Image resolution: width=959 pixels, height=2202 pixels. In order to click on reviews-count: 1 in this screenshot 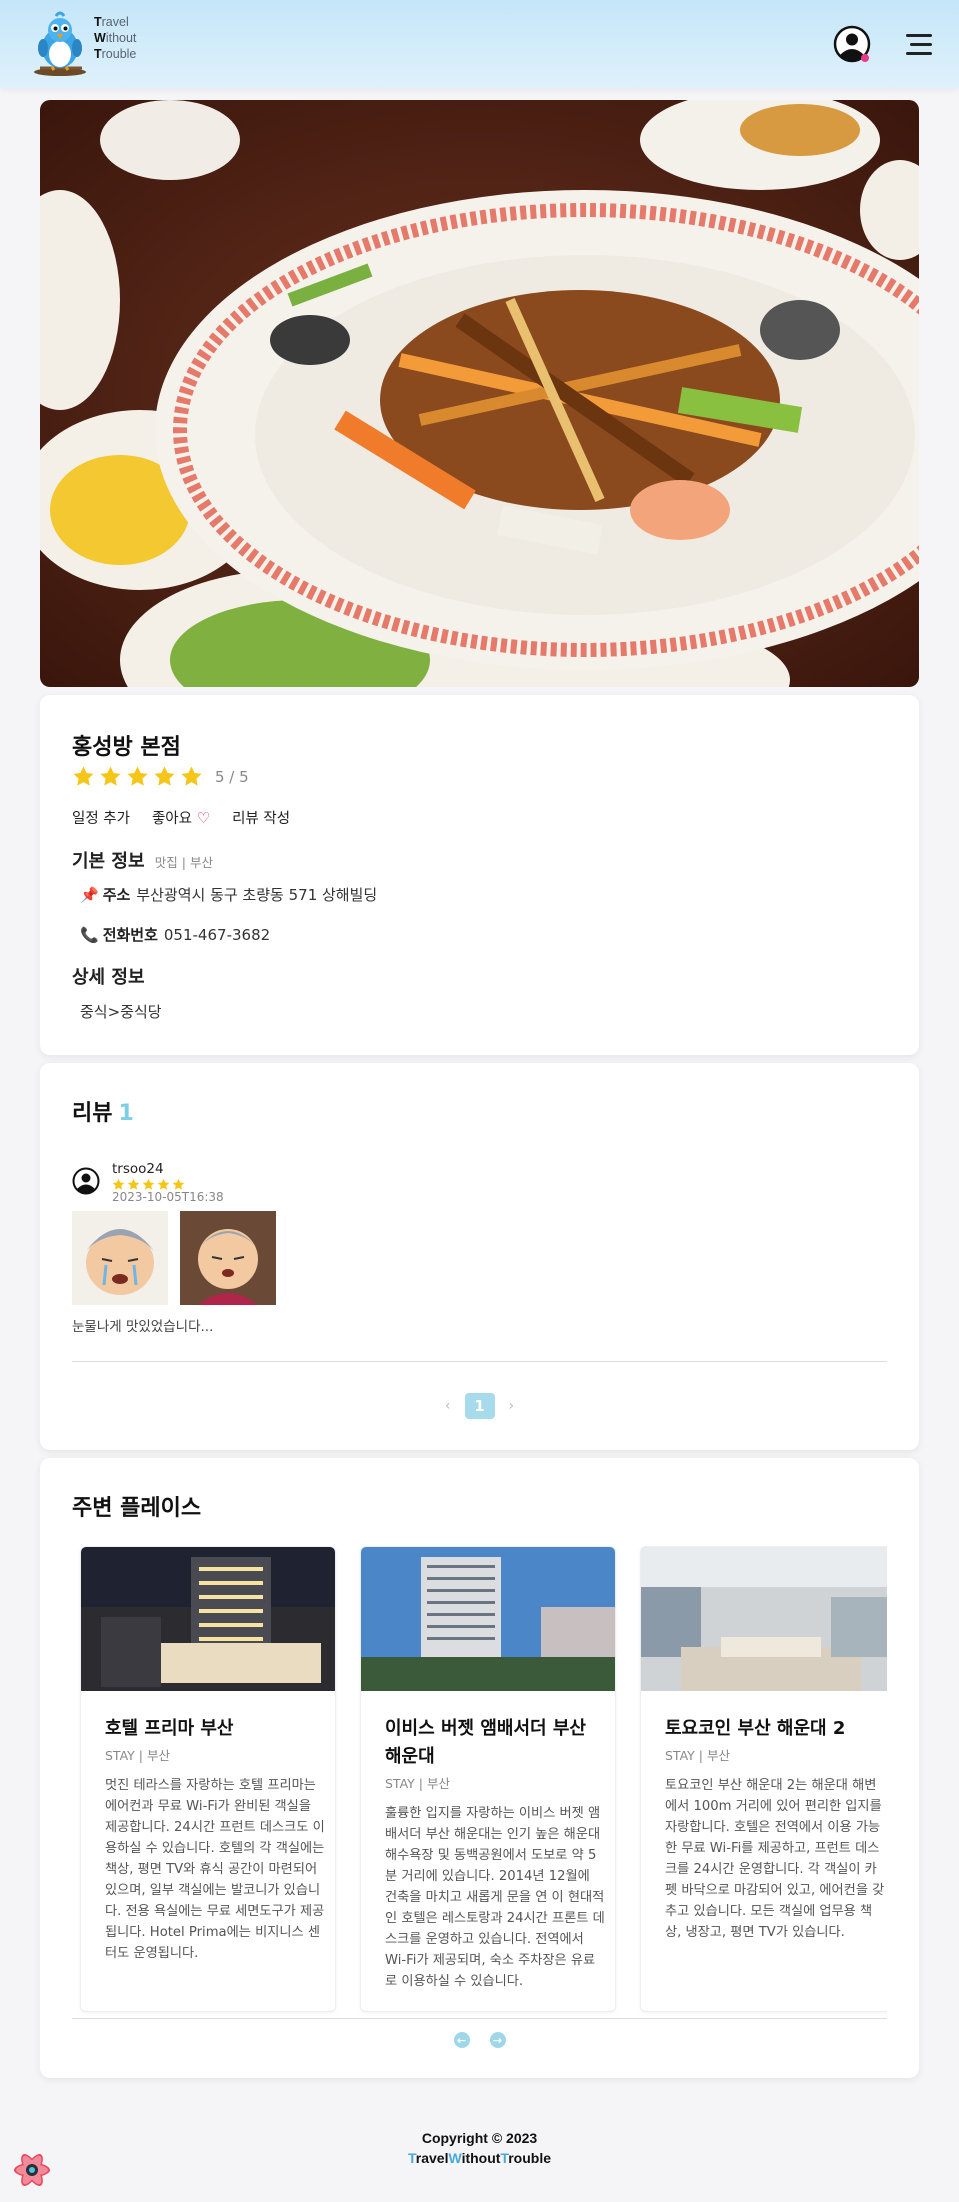, I will do `click(126, 1113)`.